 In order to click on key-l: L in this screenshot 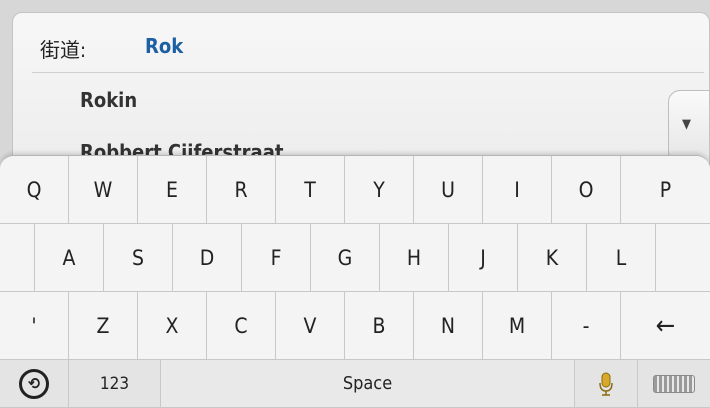, I will do `click(621, 258)`.